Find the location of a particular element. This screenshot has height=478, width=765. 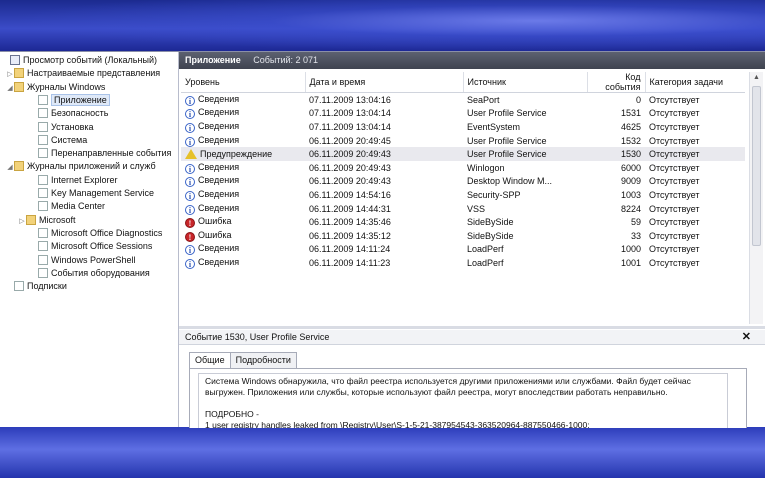

tree-item: ◢ Журналы Windows is located at coordinates (55, 87).